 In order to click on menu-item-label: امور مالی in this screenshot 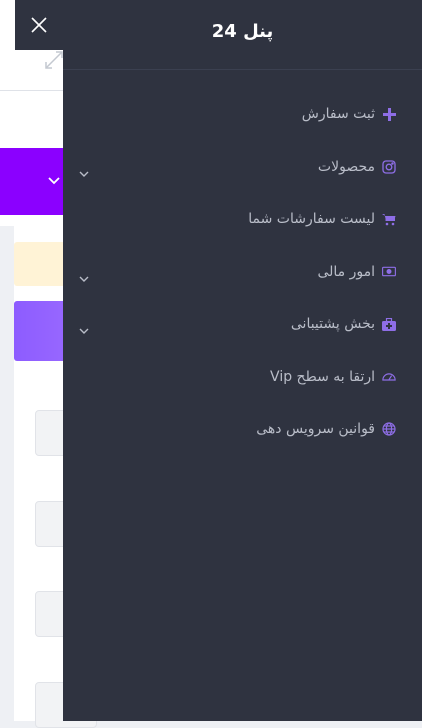, I will do `click(346, 271)`.